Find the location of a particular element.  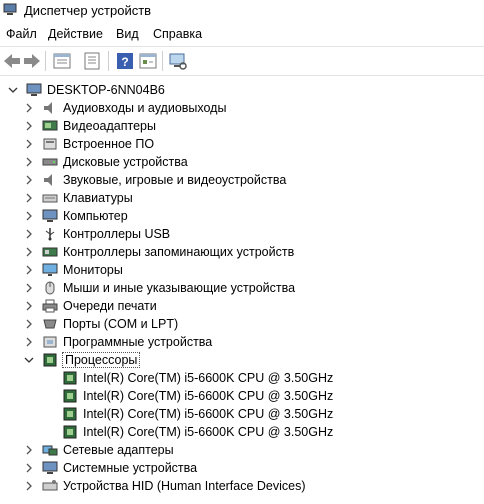

tree-item-label: Звуковые, игровые и видеоустройства is located at coordinates (175, 180).